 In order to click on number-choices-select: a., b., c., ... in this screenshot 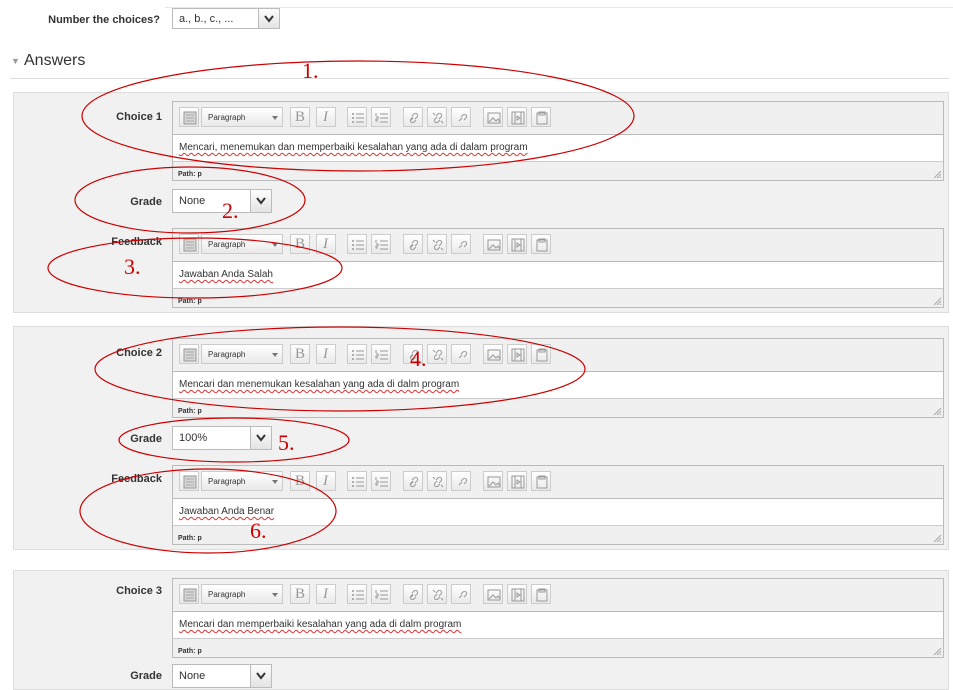, I will do `click(226, 18)`.